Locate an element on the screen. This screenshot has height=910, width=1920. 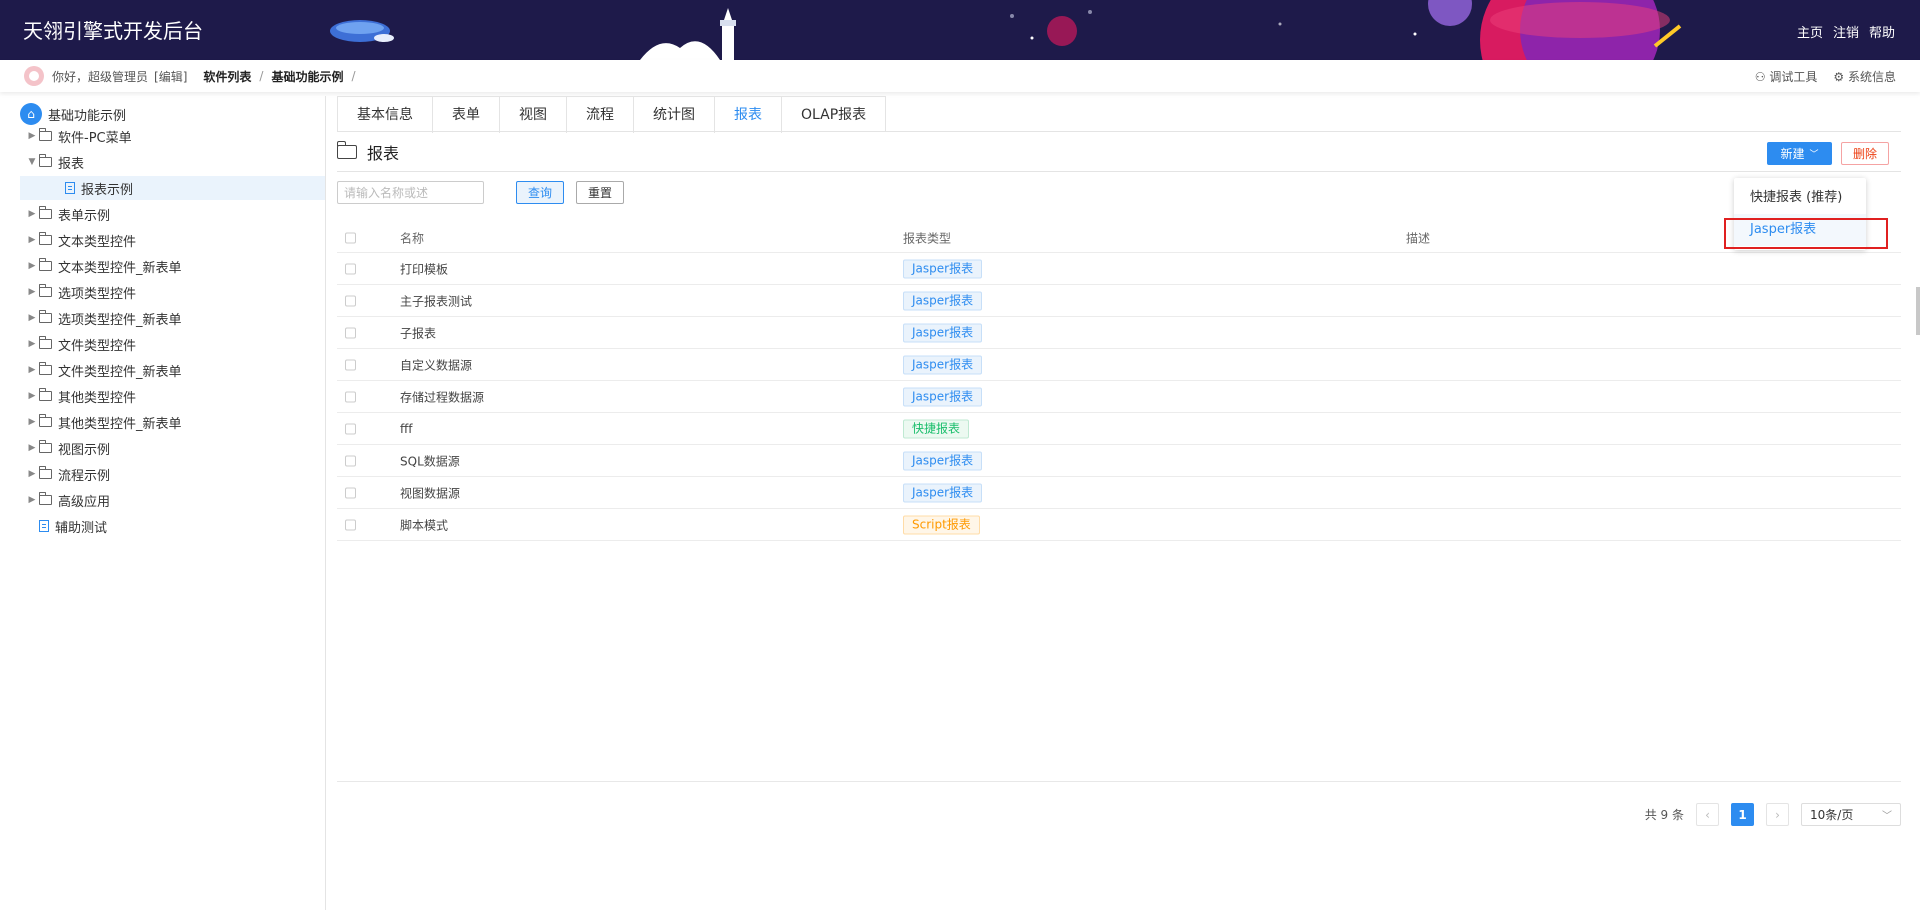
module-tabs: 基本信息 表单 视图 流程 统计图 报表 OLAP报表 is located at coordinates (612, 114).